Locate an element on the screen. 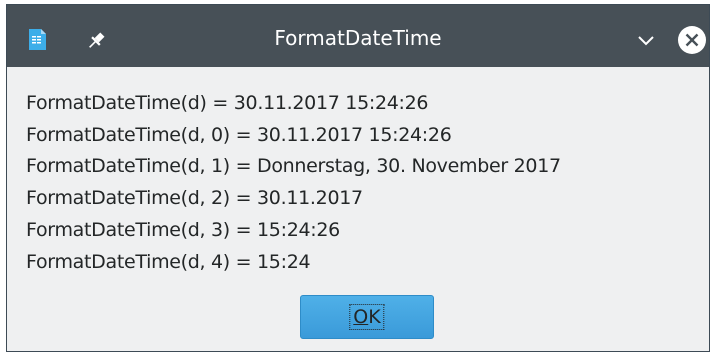 The height and width of the screenshot is (356, 716). close-icon is located at coordinates (692, 40).